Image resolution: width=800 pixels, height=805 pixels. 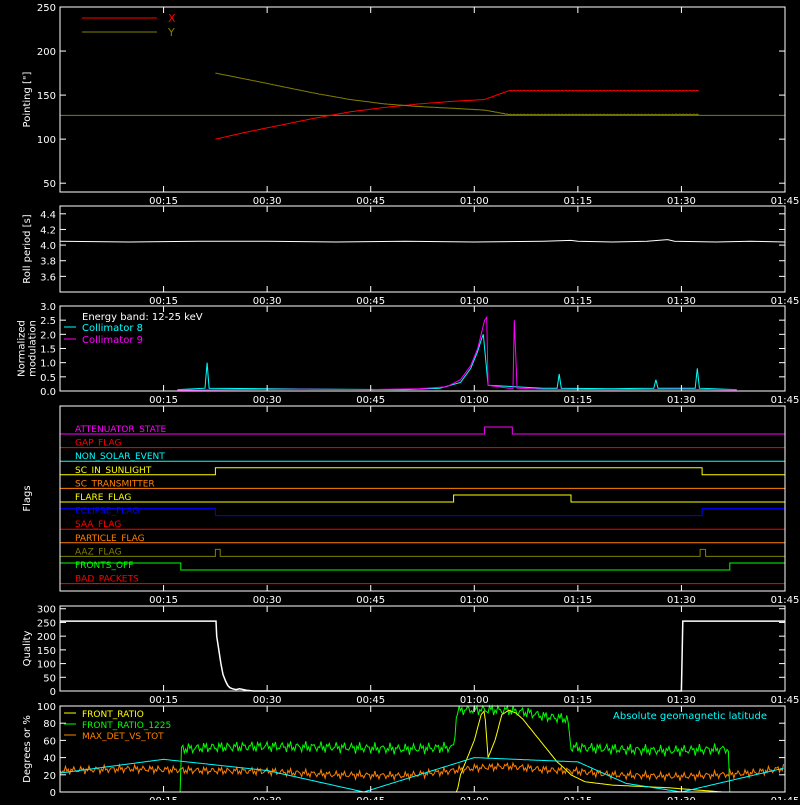 What do you see at coordinates (112, 340) in the screenshot?
I see `legend-label: Collimator 9` at bounding box center [112, 340].